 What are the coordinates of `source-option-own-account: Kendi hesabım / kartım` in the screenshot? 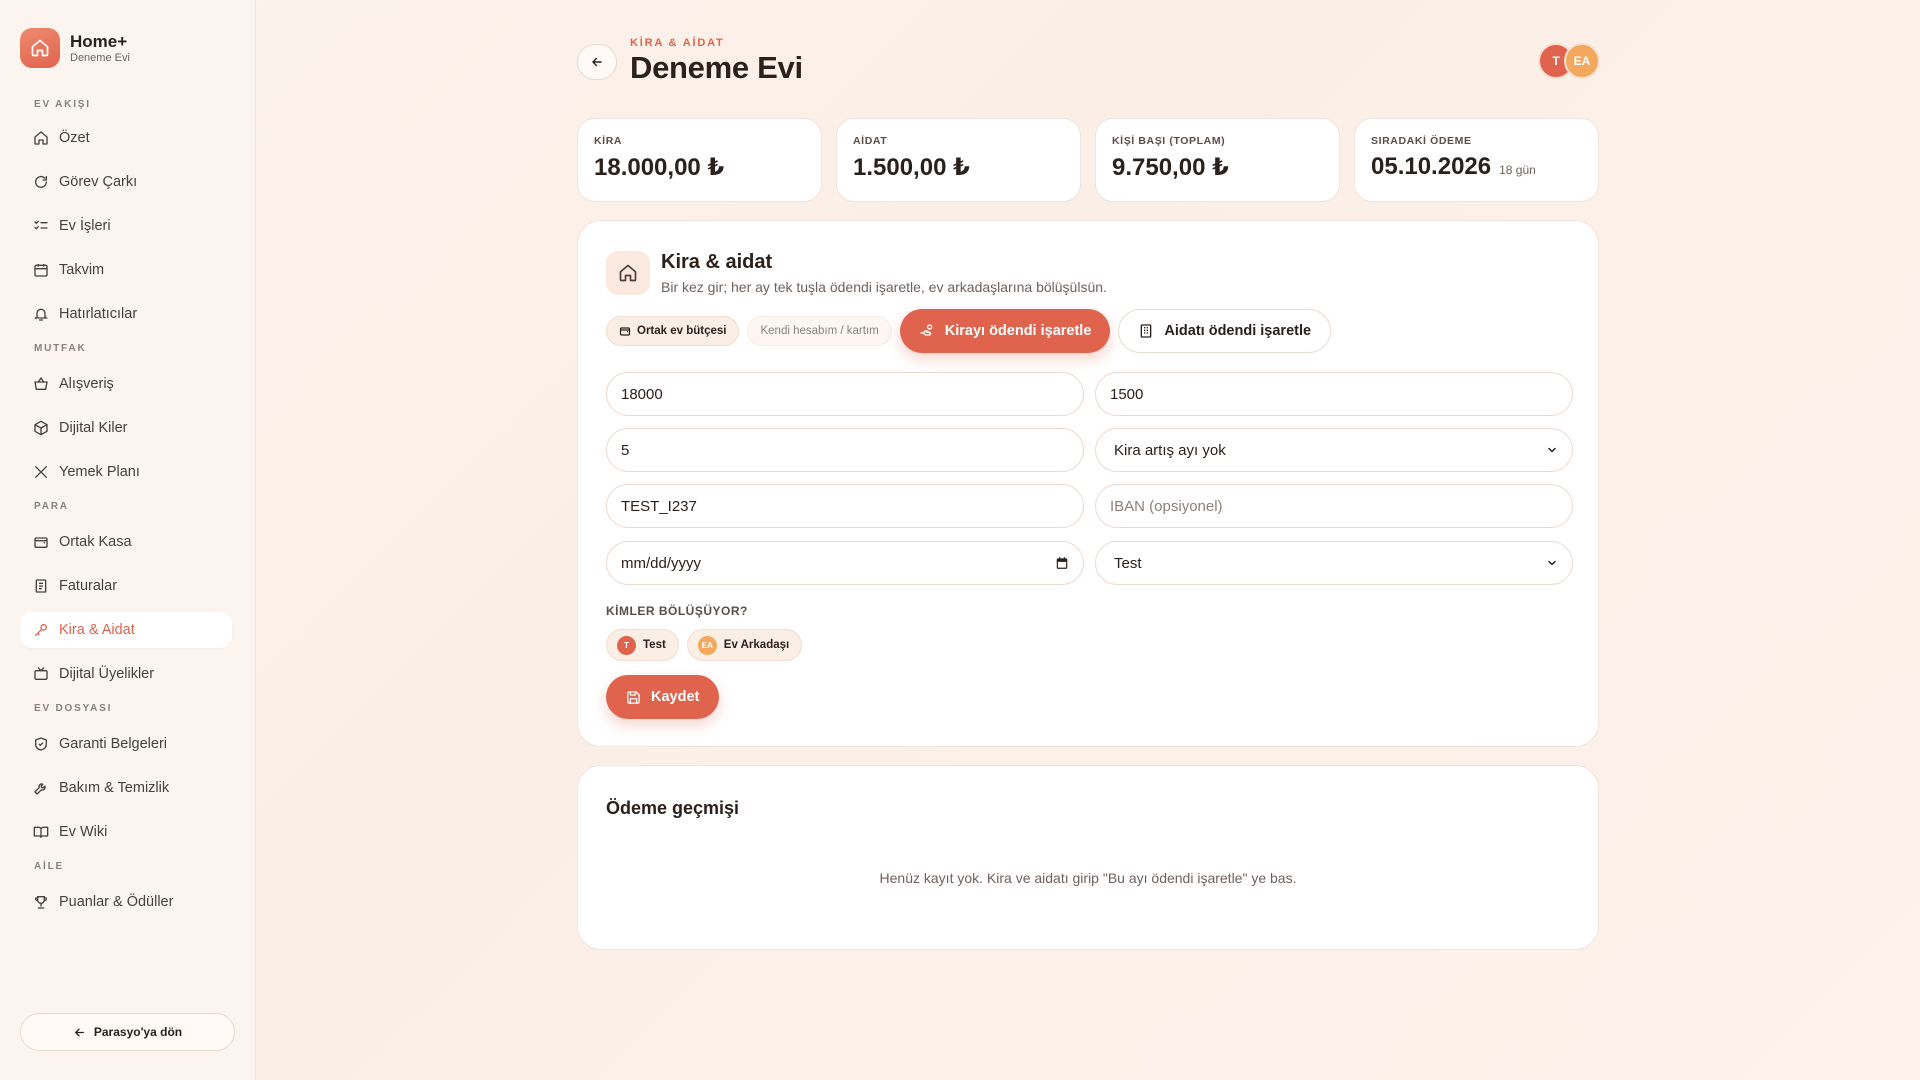 It's located at (819, 331).